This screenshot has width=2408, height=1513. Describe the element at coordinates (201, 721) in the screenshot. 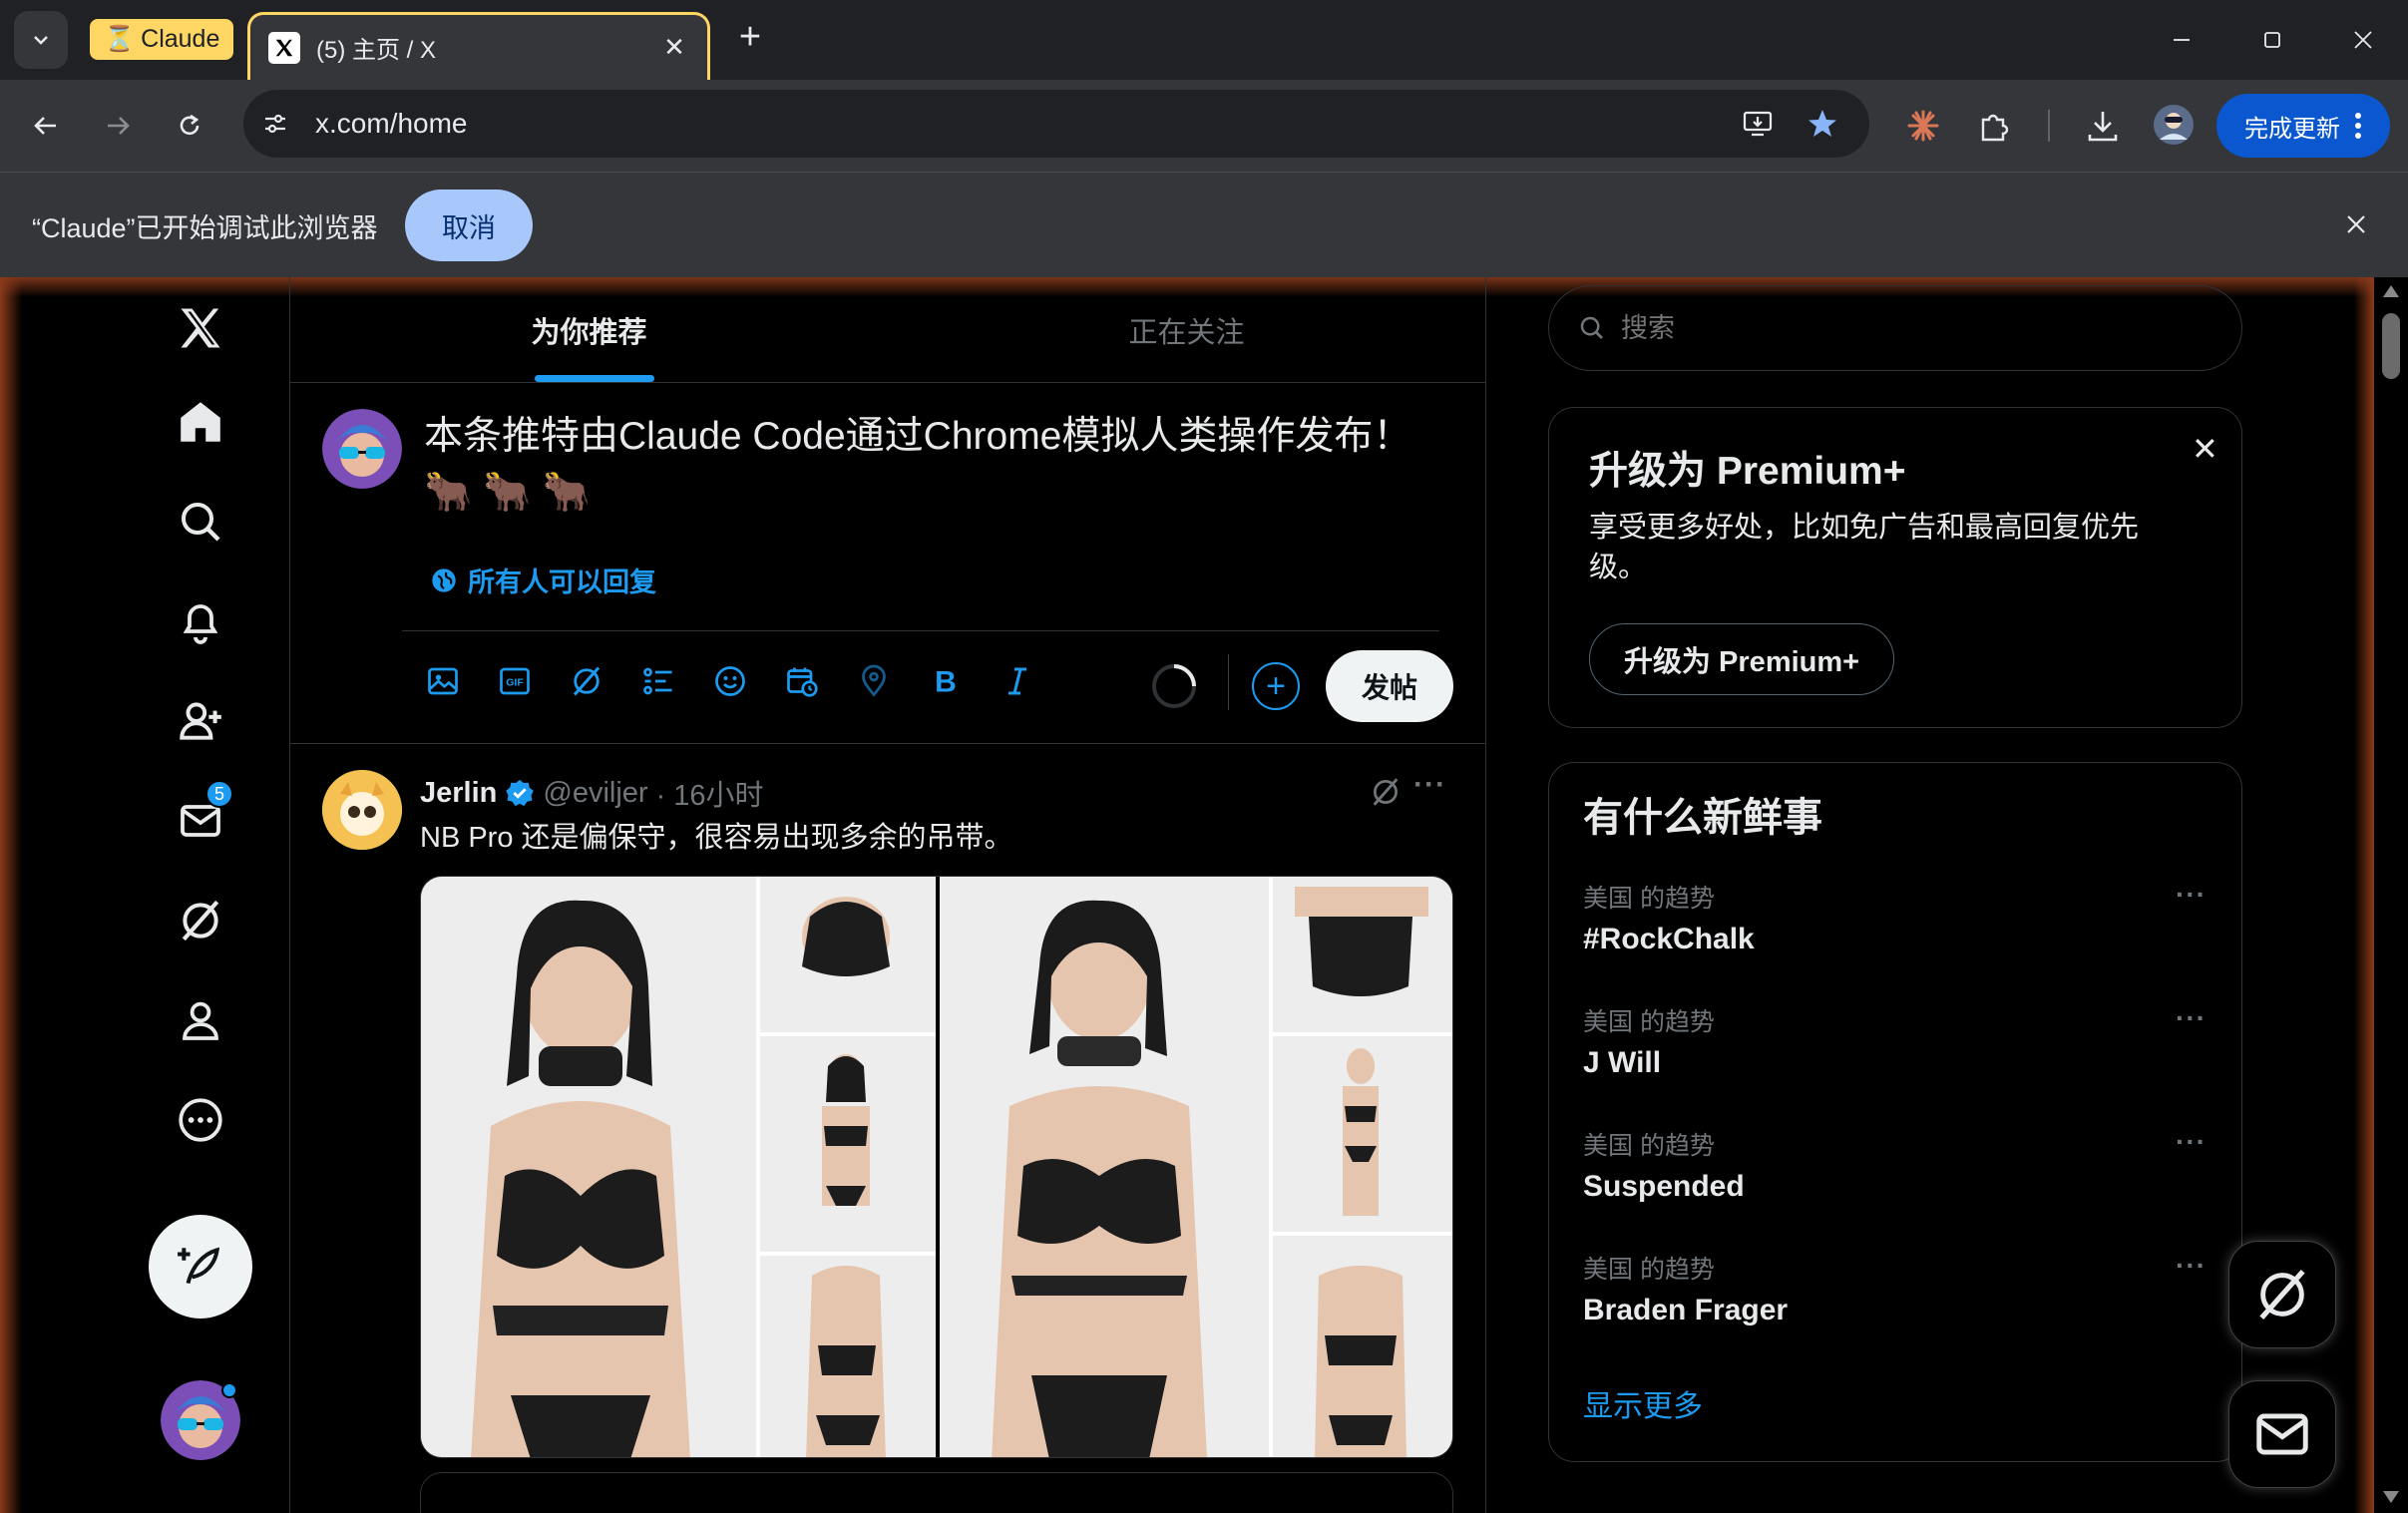

I see `nav-follow-icon` at that location.